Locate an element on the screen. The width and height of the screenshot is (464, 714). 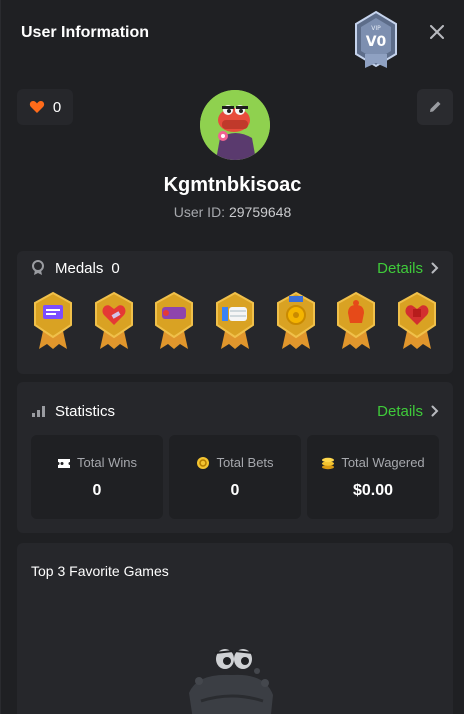
medals-header: Medals 0 Details is located at coordinates (235, 268).